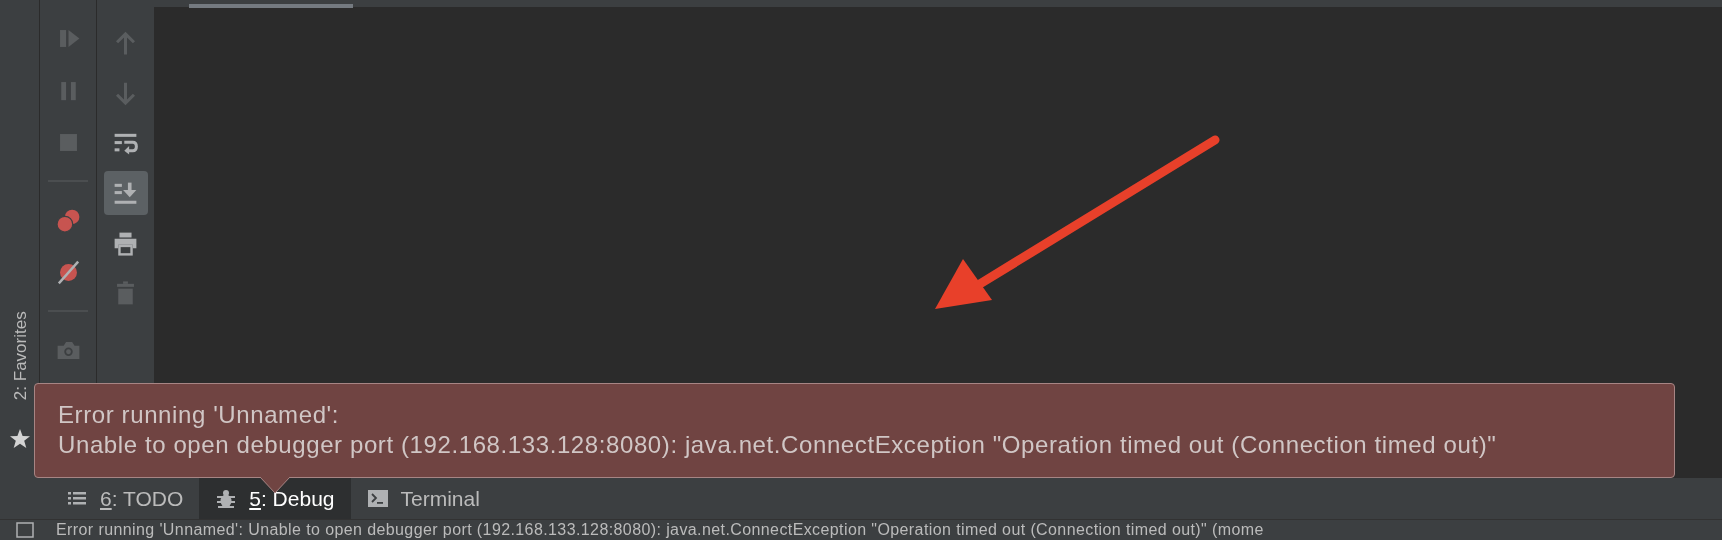  What do you see at coordinates (660, 530) in the screenshot?
I see `status-message: Error running 'Unnamed': Unable to open debugger port (192.168.133.128:8080): java.net.ConnectException "Operation timed out (Connection timed out)" (mome` at bounding box center [660, 530].